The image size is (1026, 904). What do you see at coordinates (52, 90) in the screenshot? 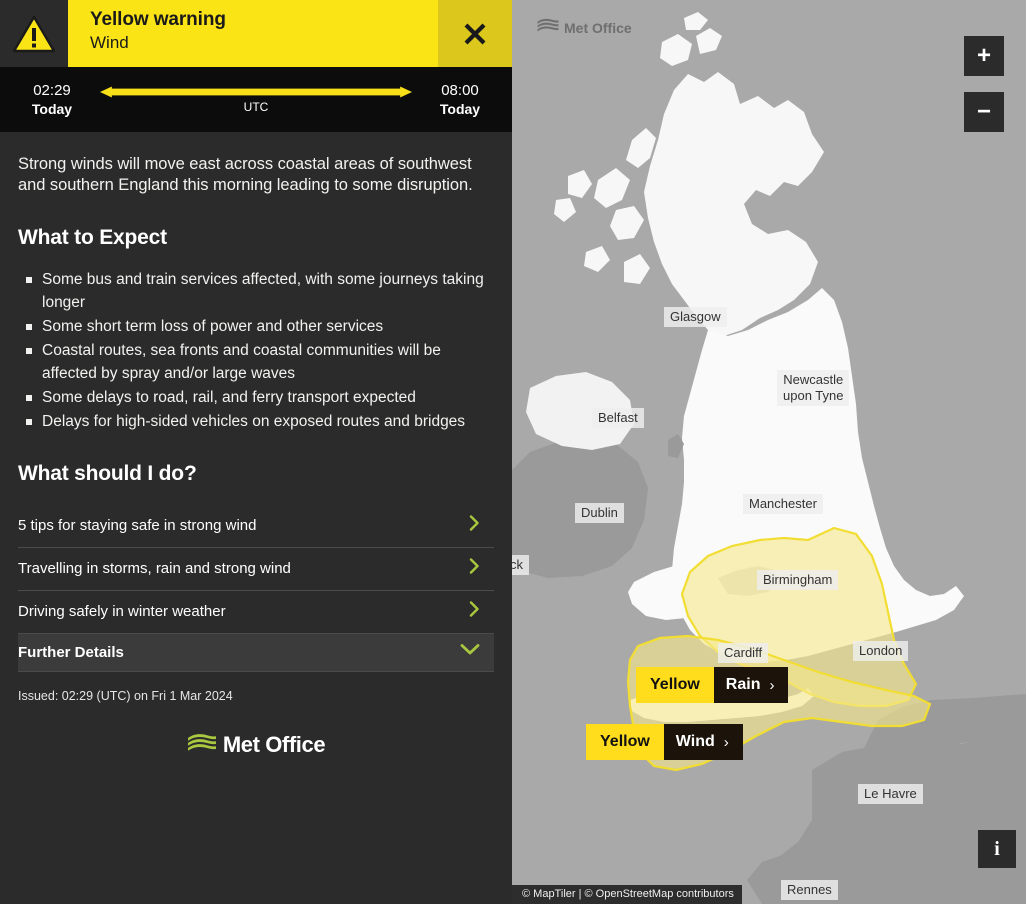
I see `timeline-start-time: 02:29` at bounding box center [52, 90].